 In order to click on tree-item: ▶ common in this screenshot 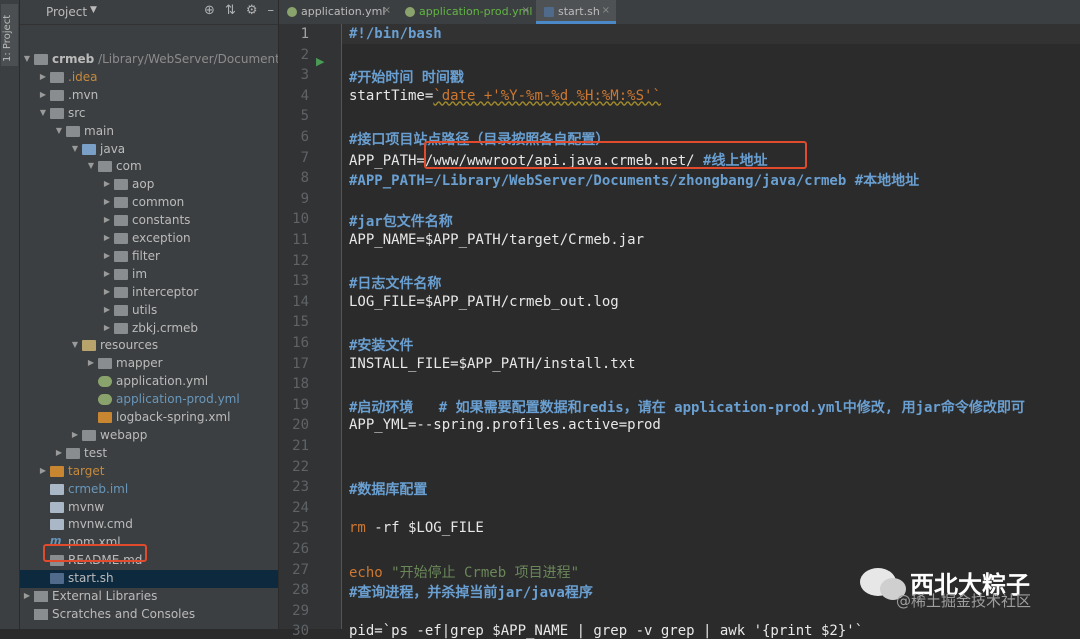, I will do `click(149, 203)`.